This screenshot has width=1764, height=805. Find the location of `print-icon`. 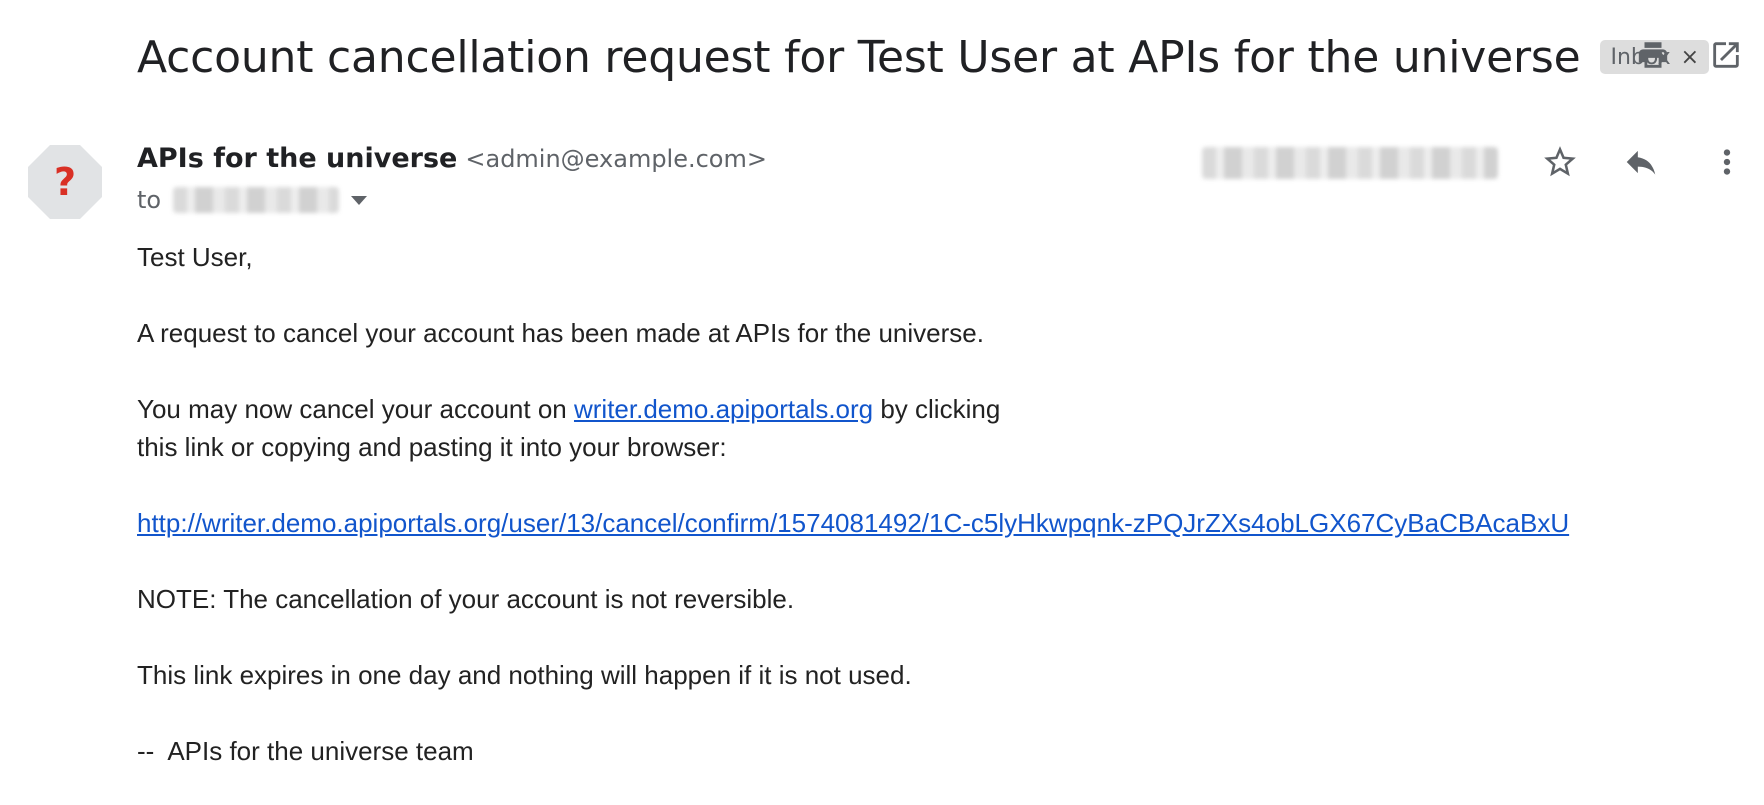

print-icon is located at coordinates (1653, 55).